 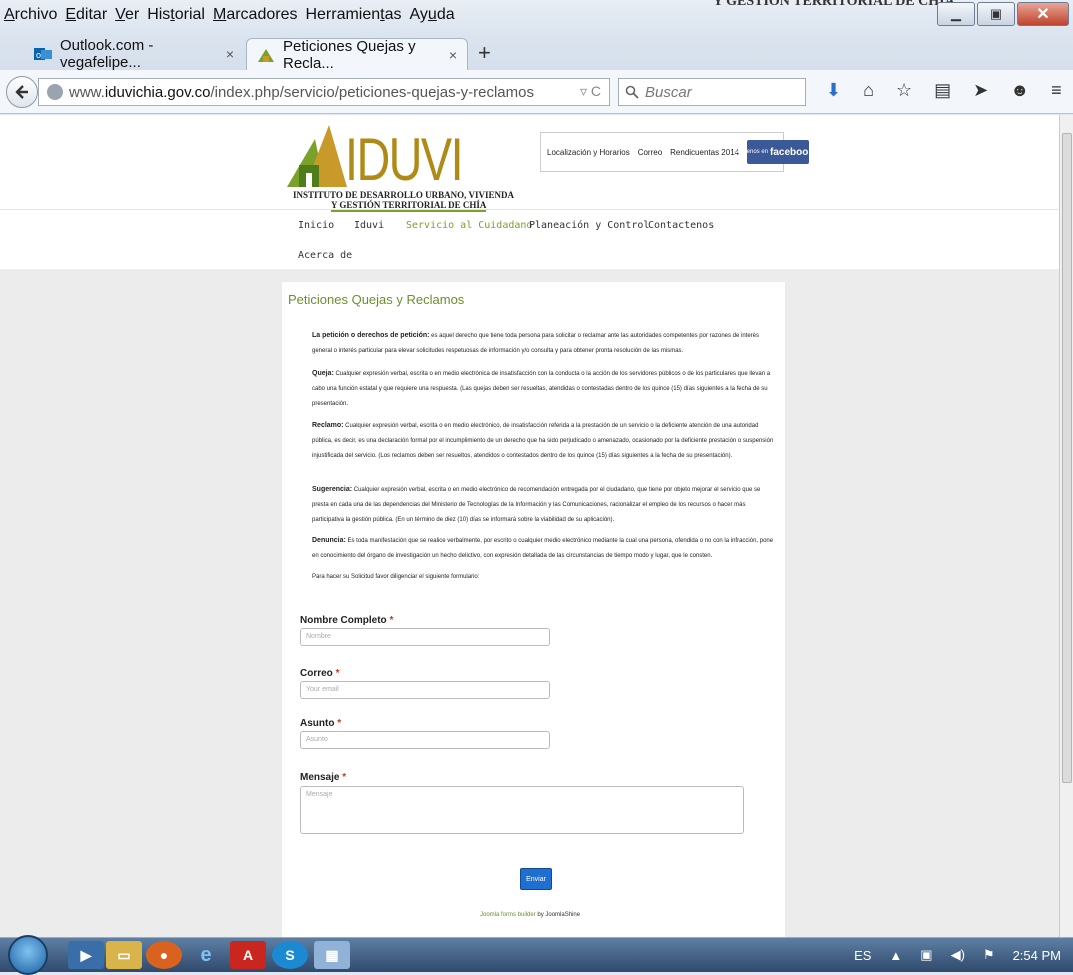 I want to click on vertical-scrollbar, so click(x=1066, y=526).